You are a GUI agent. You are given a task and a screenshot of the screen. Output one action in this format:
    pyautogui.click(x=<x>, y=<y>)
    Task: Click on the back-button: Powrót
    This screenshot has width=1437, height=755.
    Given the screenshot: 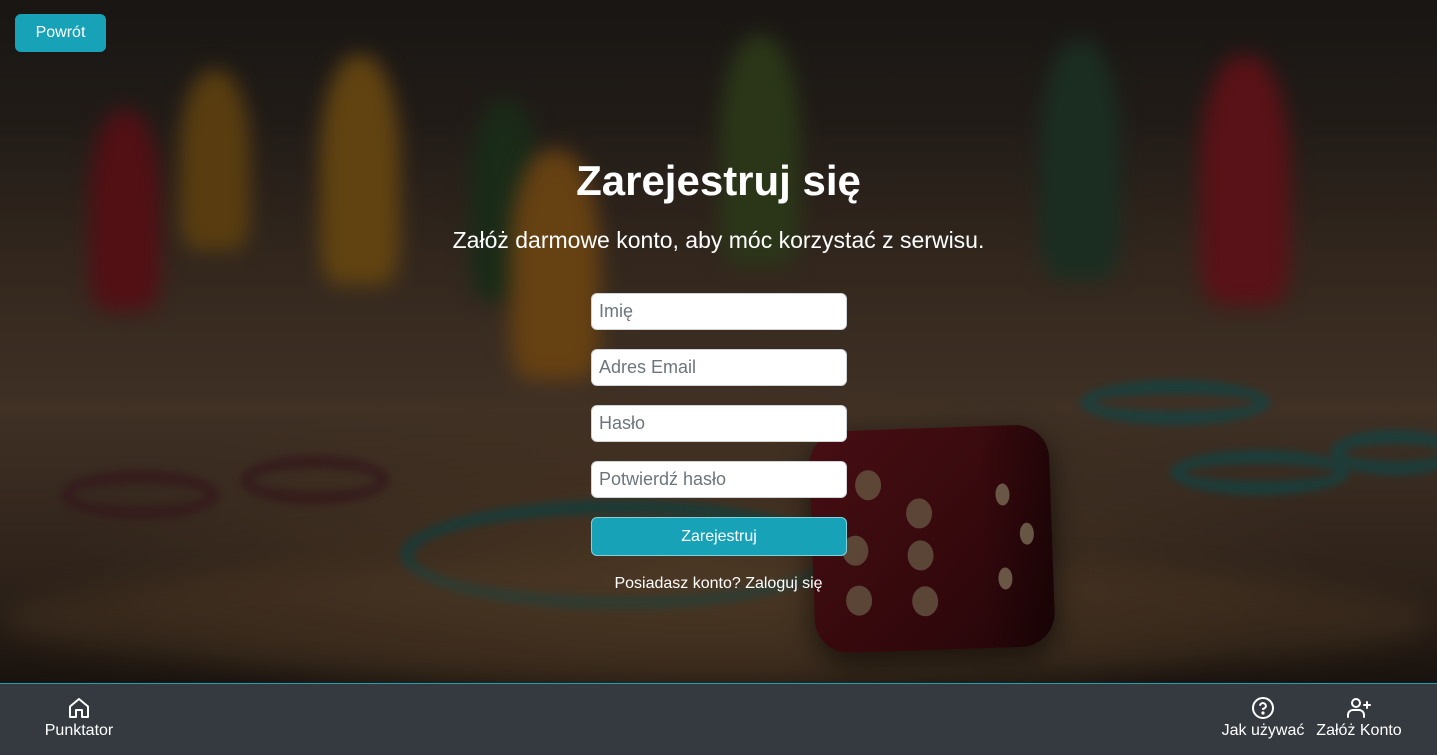 What is the action you would take?
    pyautogui.click(x=60, y=33)
    